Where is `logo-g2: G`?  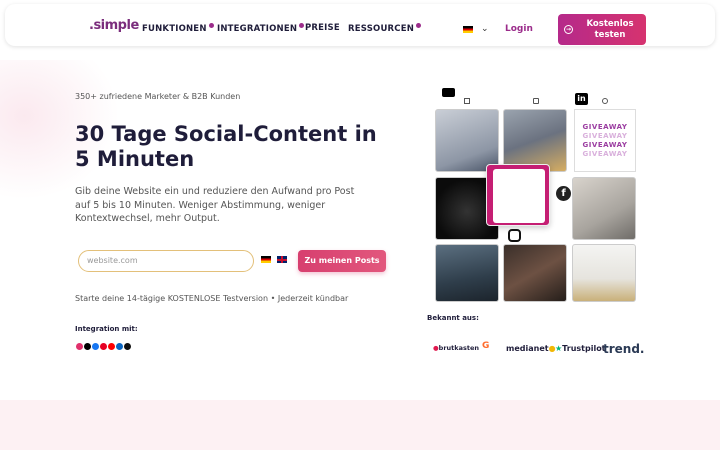
logo-g2: G is located at coordinates (486, 346).